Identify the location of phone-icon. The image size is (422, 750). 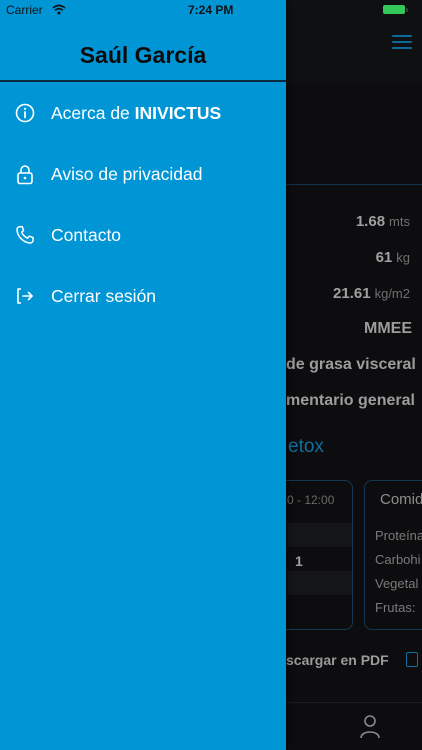
(25, 235).